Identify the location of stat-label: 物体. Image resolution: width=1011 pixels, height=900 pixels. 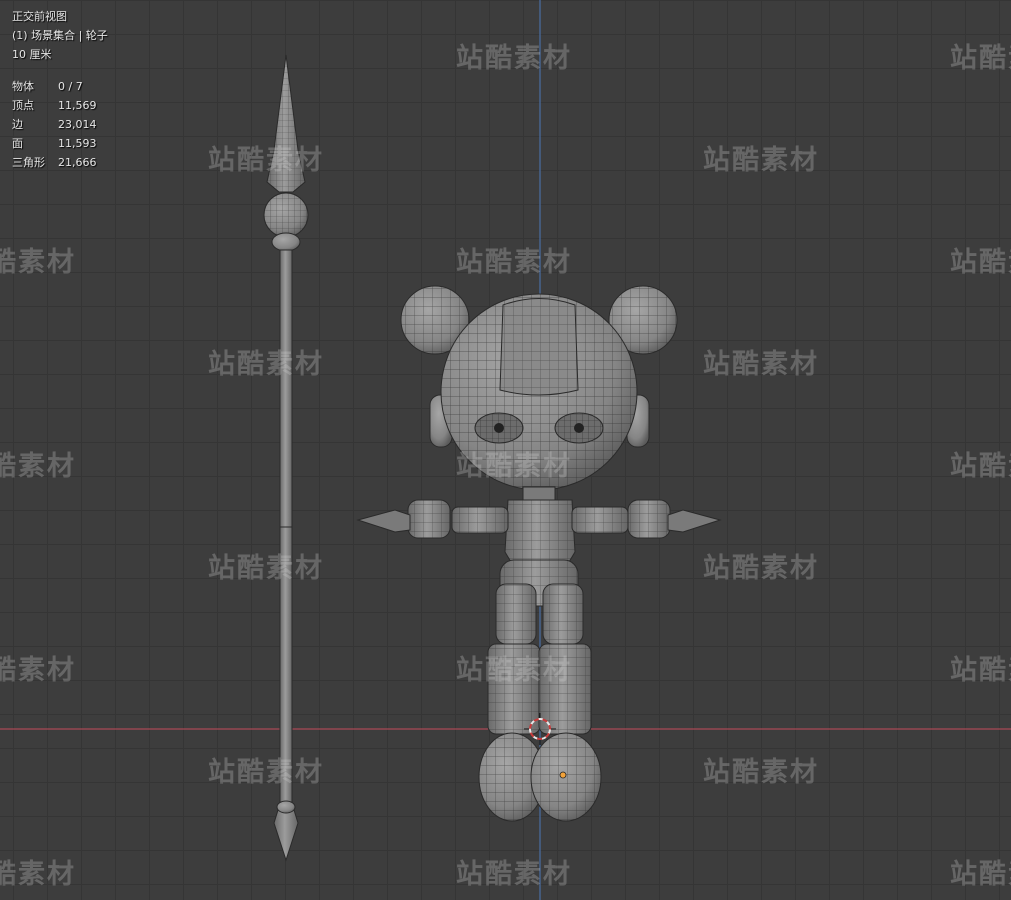
(23, 86).